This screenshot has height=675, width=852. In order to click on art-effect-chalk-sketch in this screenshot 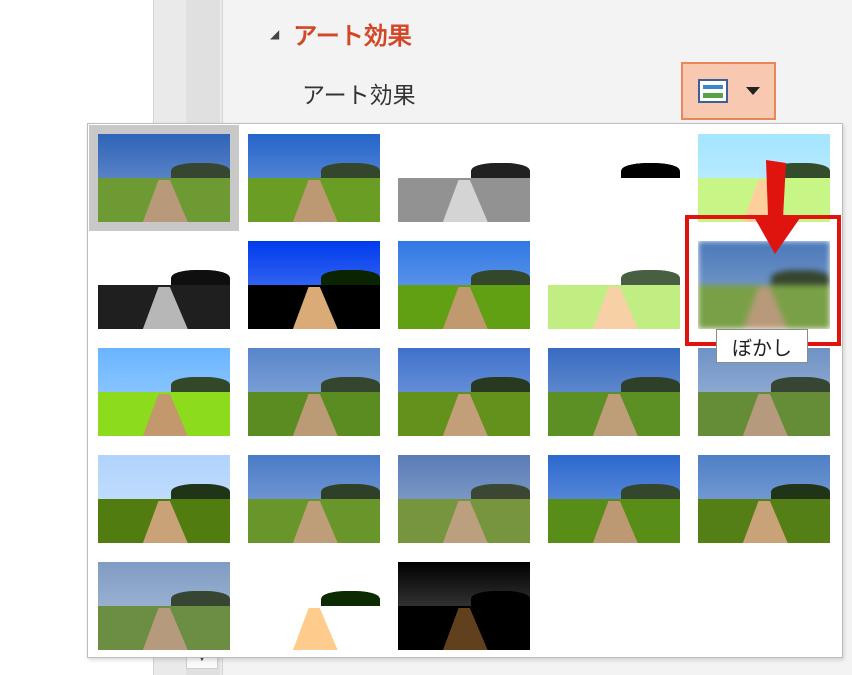, I will do `click(164, 285)`.